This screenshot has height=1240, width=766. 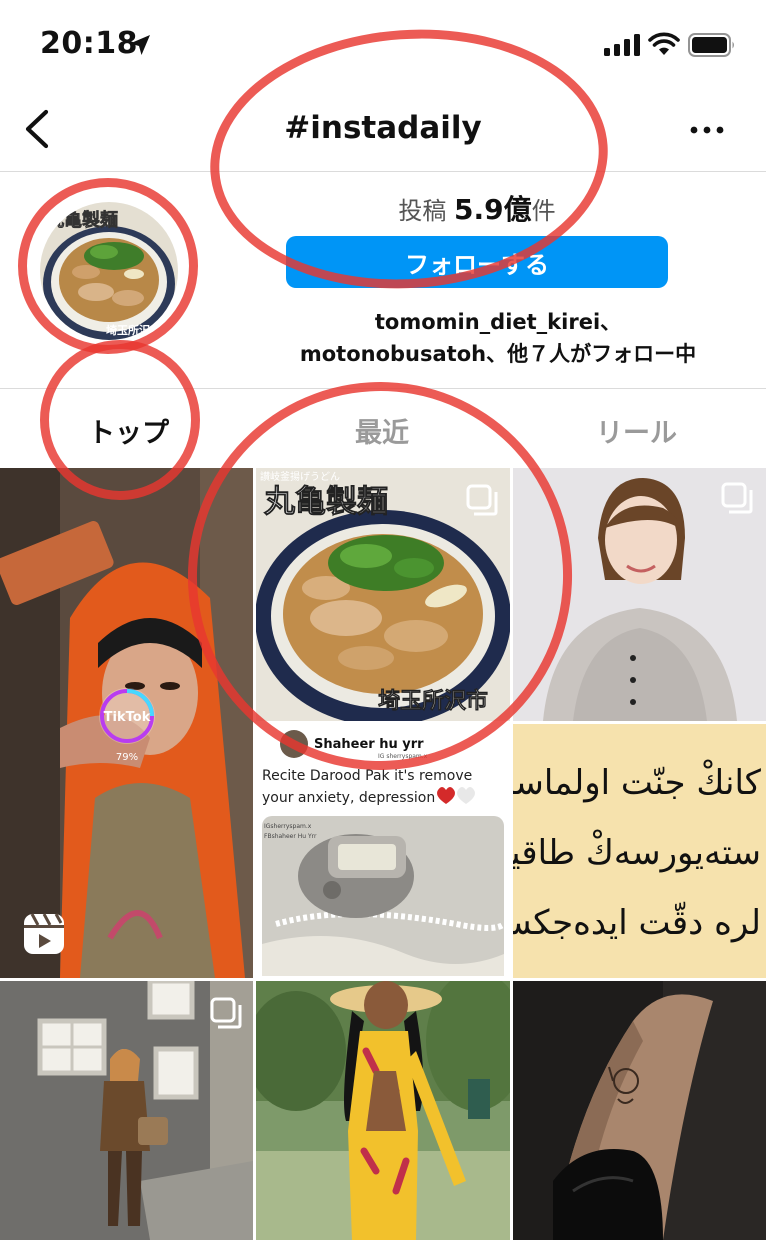 What do you see at coordinates (126, 1110) in the screenshot?
I see `grid-post-street-fashion` at bounding box center [126, 1110].